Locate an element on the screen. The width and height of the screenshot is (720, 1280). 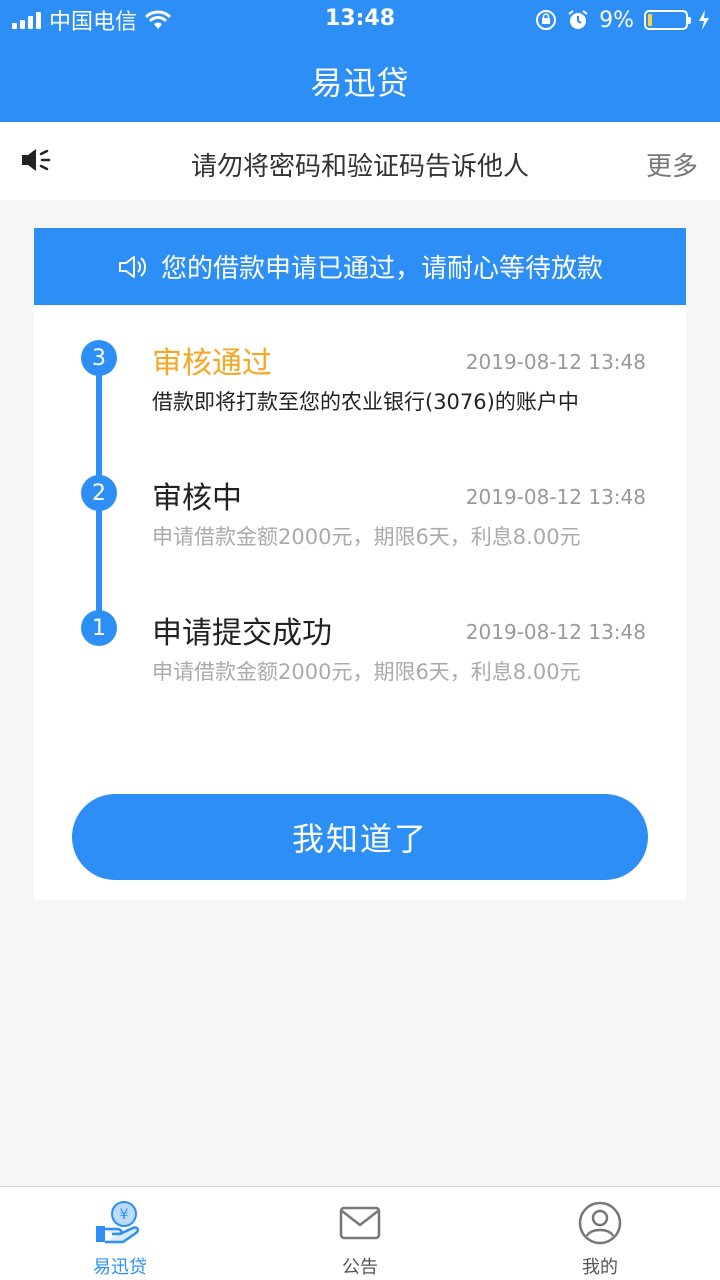
notice-bar: 请勿将密码和验证码告诉他人 更多 is located at coordinates (360, 161).